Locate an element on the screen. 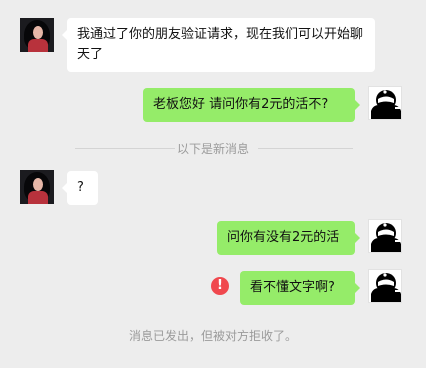 The width and height of the screenshot is (426, 368). message-sent-1: 老板您好 请问你有2元的活不? is located at coordinates (251, 105).